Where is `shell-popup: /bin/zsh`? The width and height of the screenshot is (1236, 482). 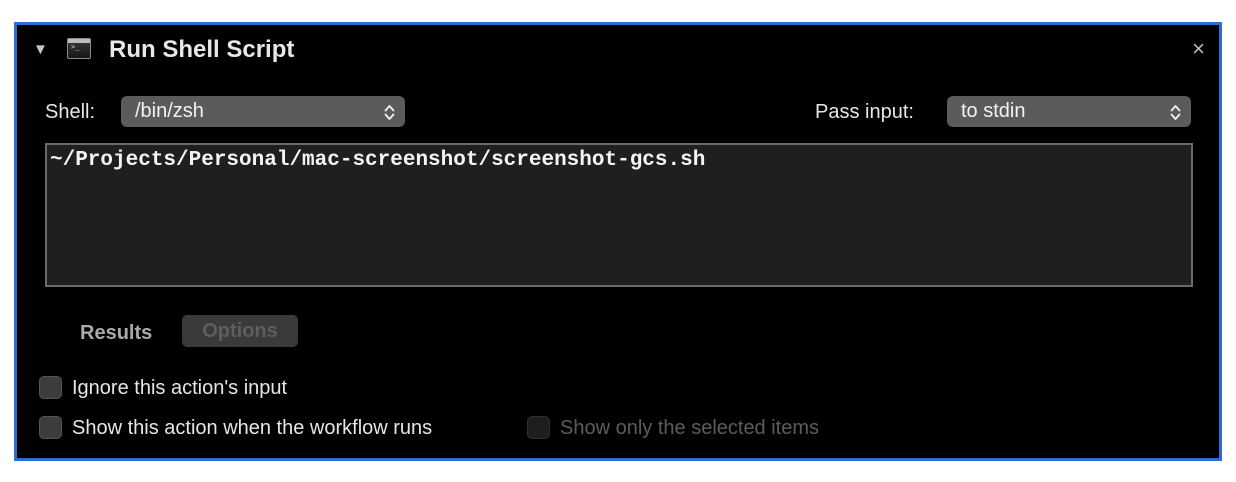 shell-popup: /bin/zsh is located at coordinates (263, 111).